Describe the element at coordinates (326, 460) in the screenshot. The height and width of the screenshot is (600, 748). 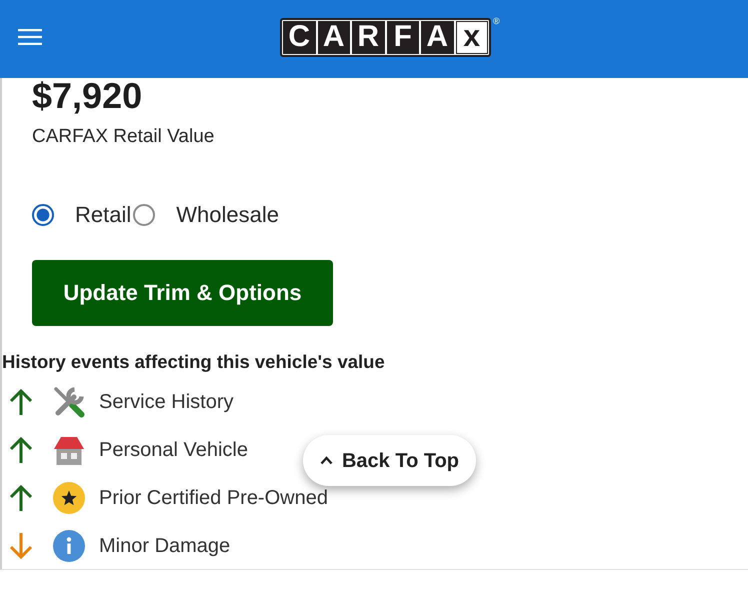
I see `chevron-up-icon` at that location.